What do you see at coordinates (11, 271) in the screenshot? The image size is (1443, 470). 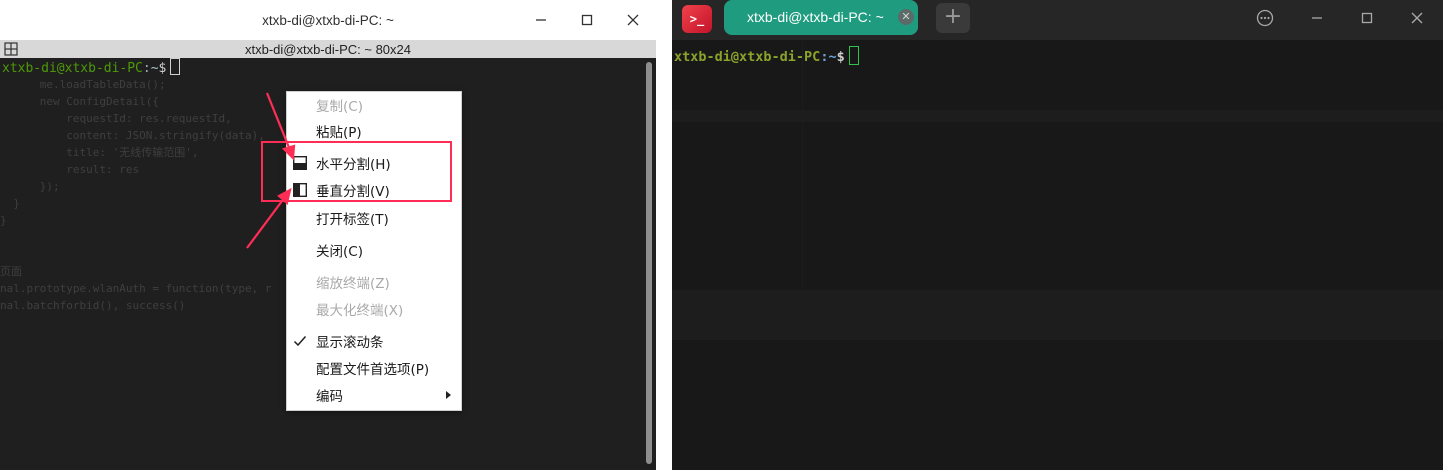 I see `background-text-line: 页面` at bounding box center [11, 271].